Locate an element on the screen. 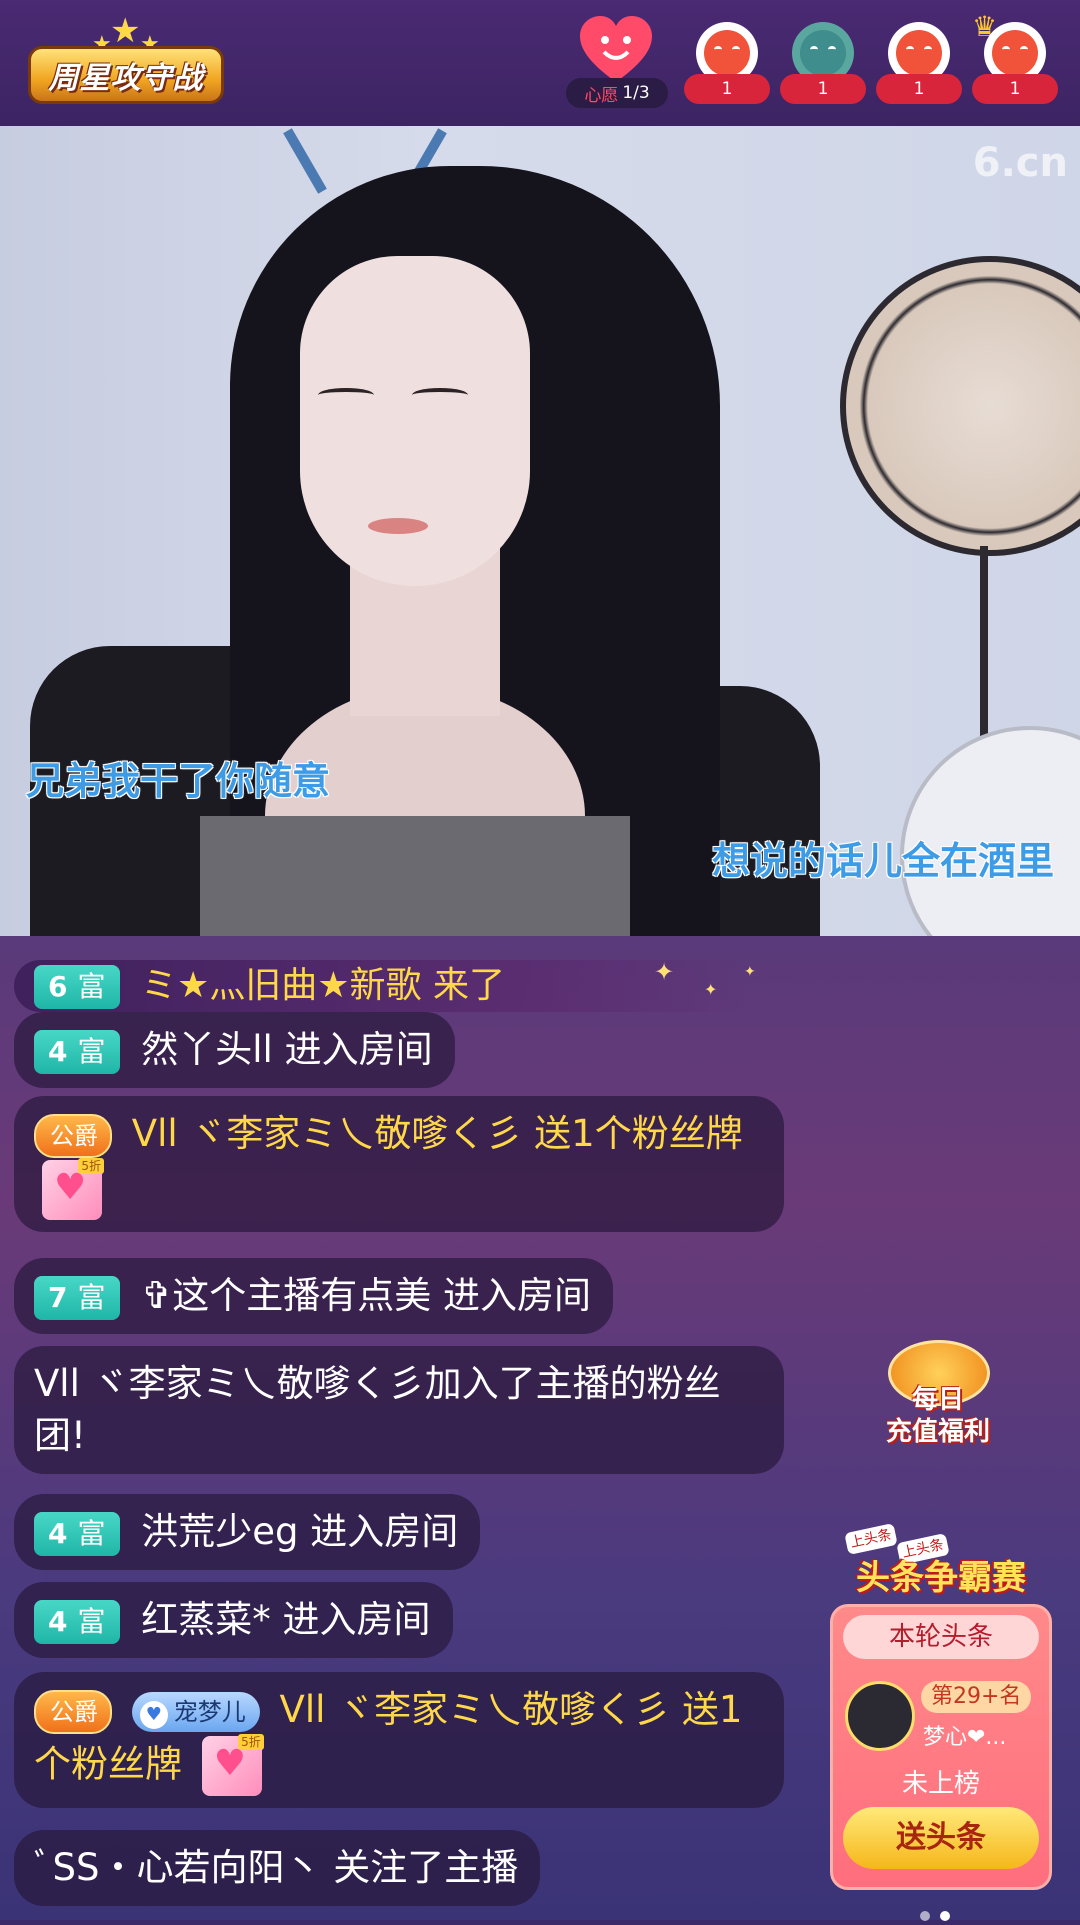 The width and height of the screenshot is (1080, 1925). chat-message: 4富 红蒸菜* 进入房间 is located at coordinates (233, 1620).